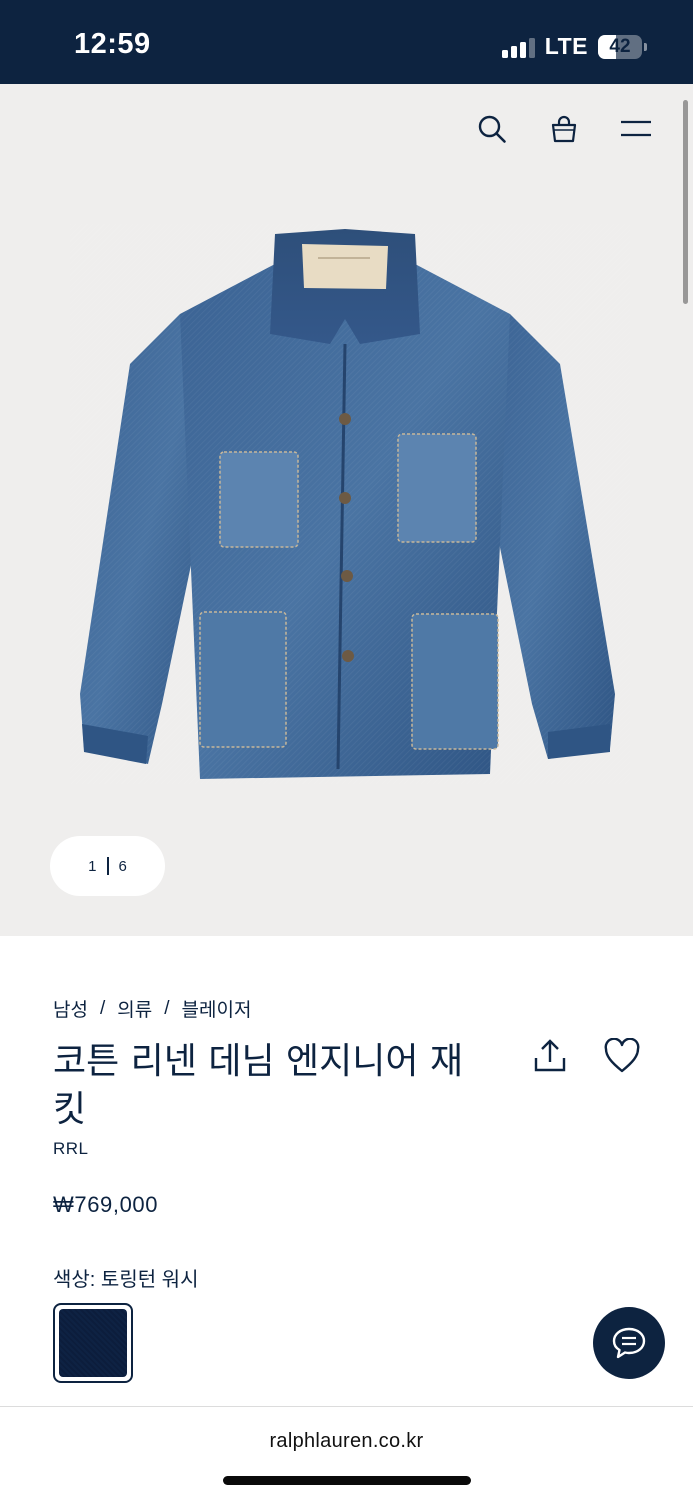  What do you see at coordinates (346, 1441) in the screenshot?
I see `url-text: ralphlauren.co.kr` at bounding box center [346, 1441].